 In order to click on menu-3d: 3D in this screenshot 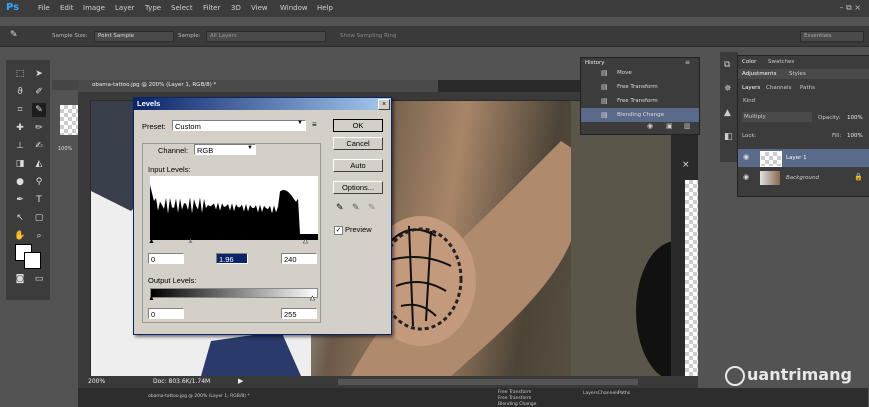, I will do `click(236, 8)`.